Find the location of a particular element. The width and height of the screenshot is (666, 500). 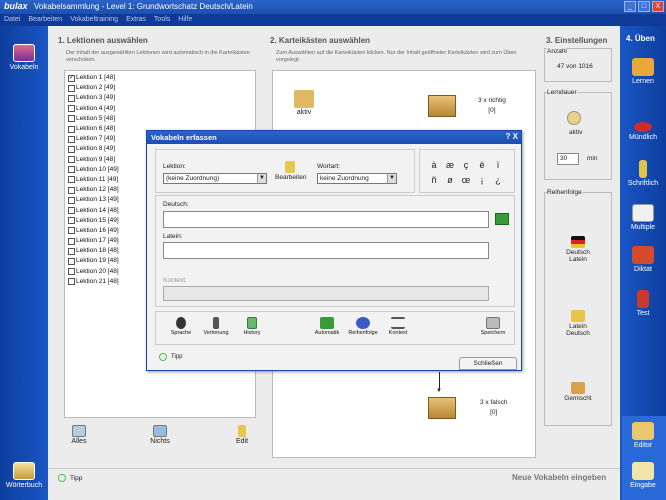

order-de-la: Deutsch Latein is located at coordinates (578, 249).